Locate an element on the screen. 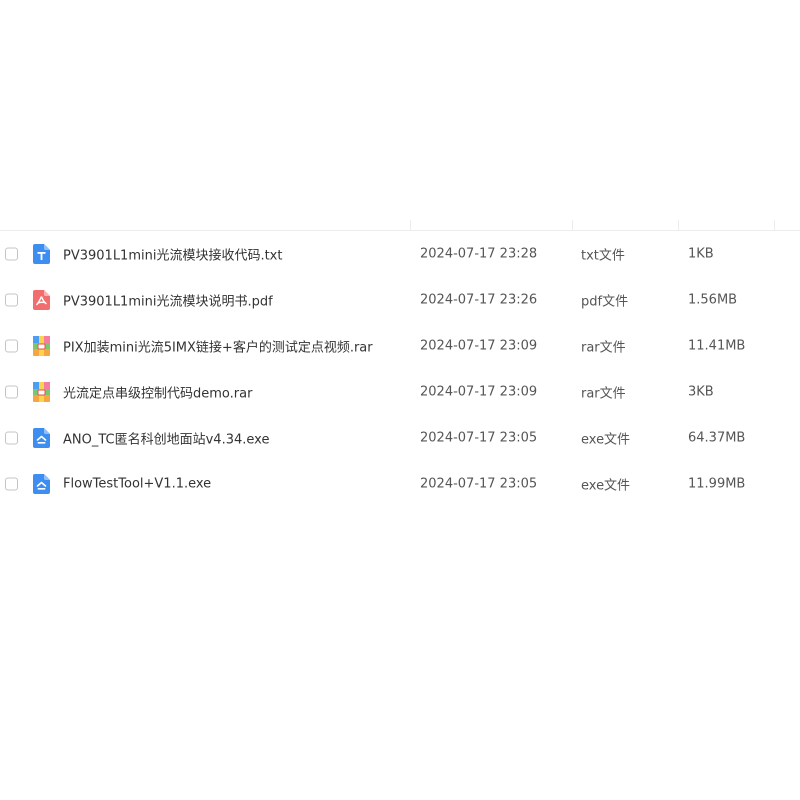 This screenshot has width=800, height=800. file-name: PV3901L1mini光流模块接收代码.txt is located at coordinates (172, 254).